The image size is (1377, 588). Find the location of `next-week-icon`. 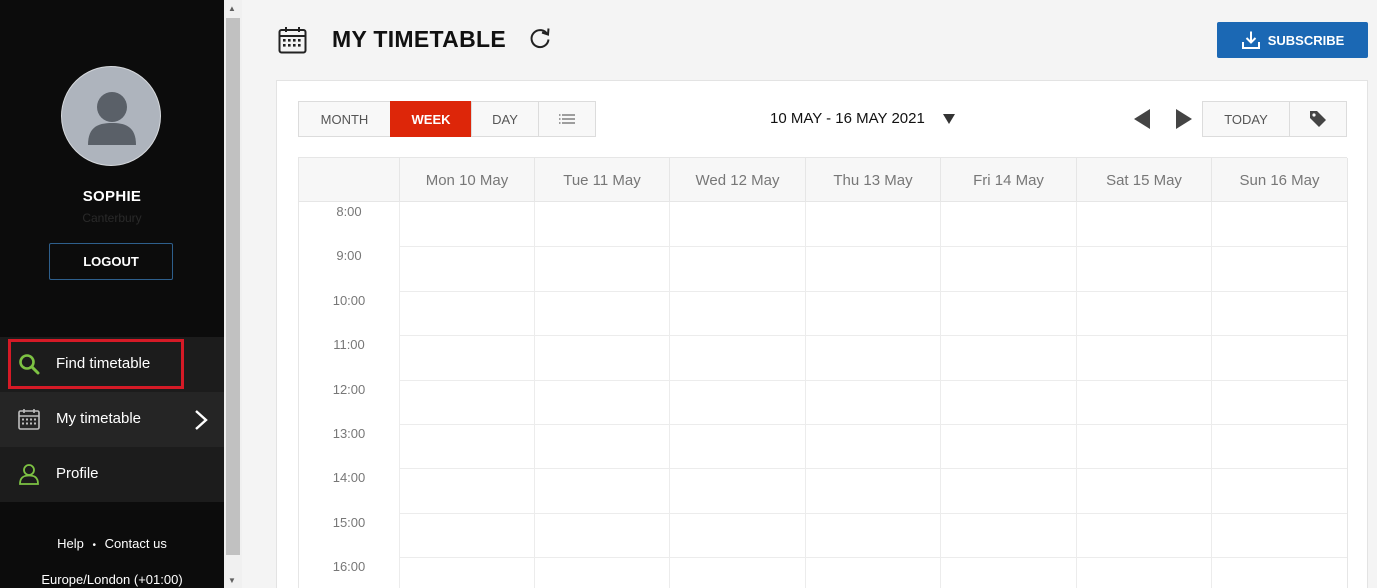

next-week-icon is located at coordinates (1184, 119).